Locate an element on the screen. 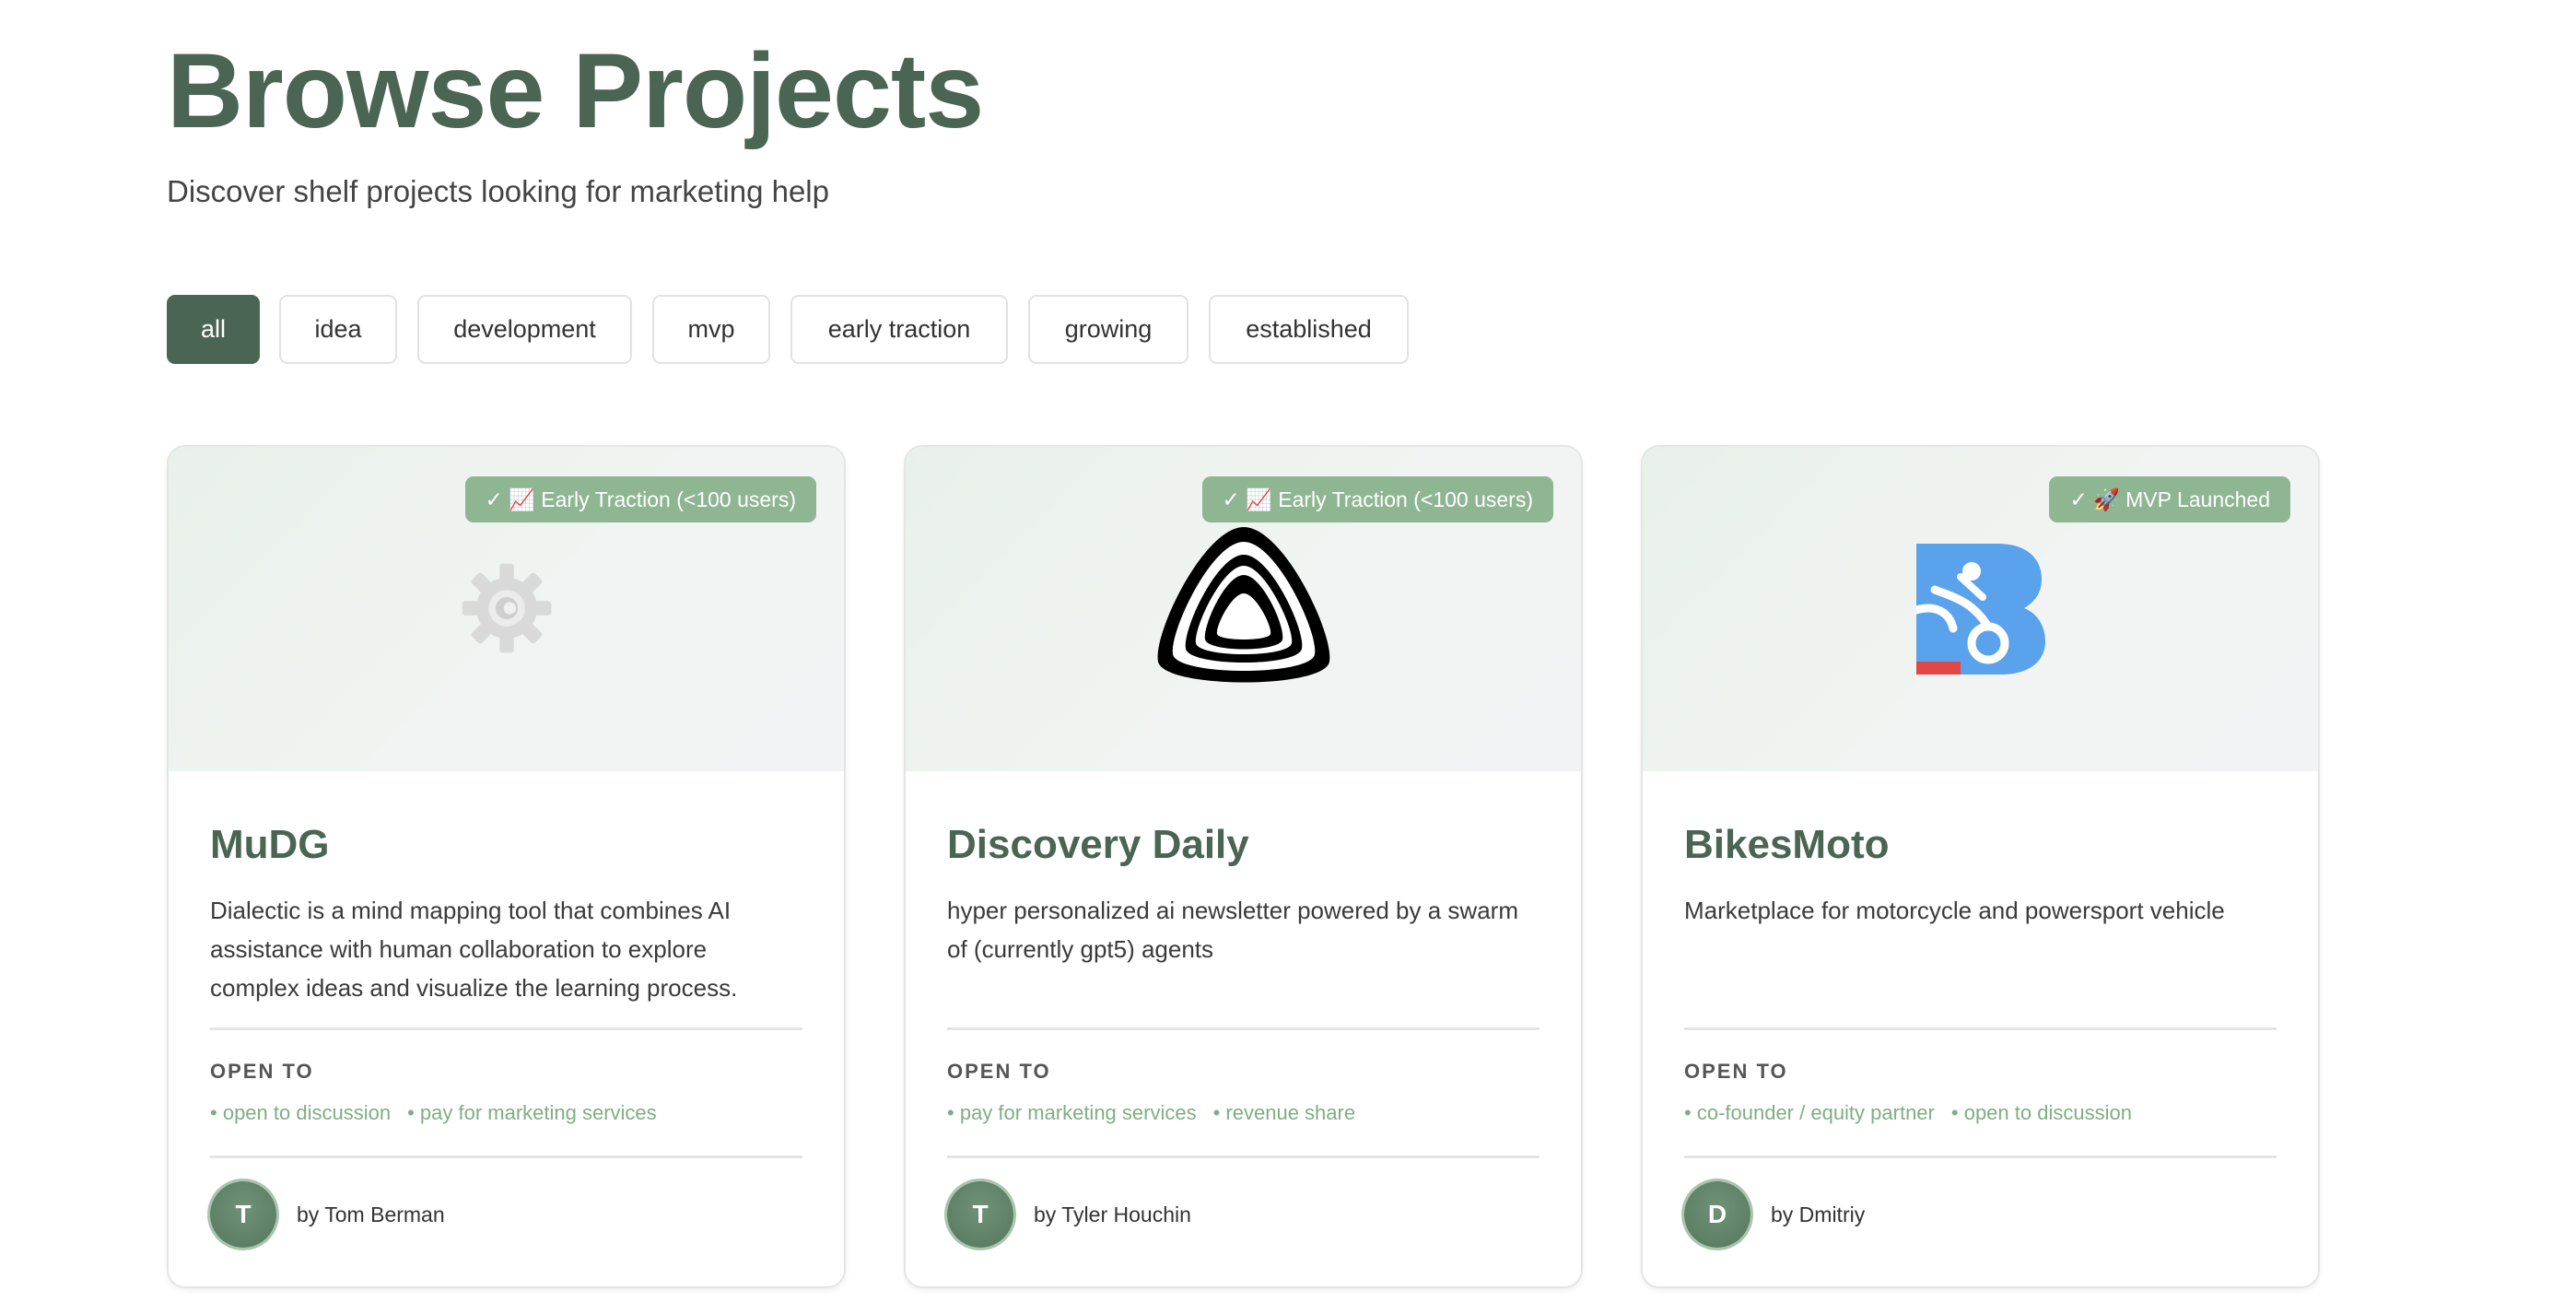  filter-development: development is located at coordinates (524, 329).